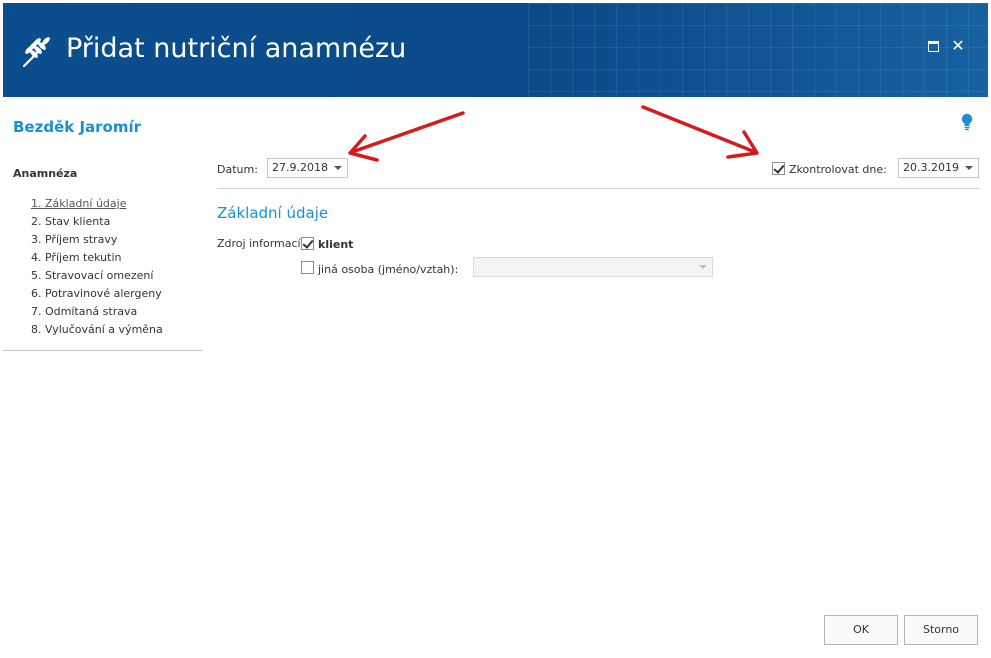  Describe the element at coordinates (307, 243) in the screenshot. I see `source-client-checkbox` at that location.